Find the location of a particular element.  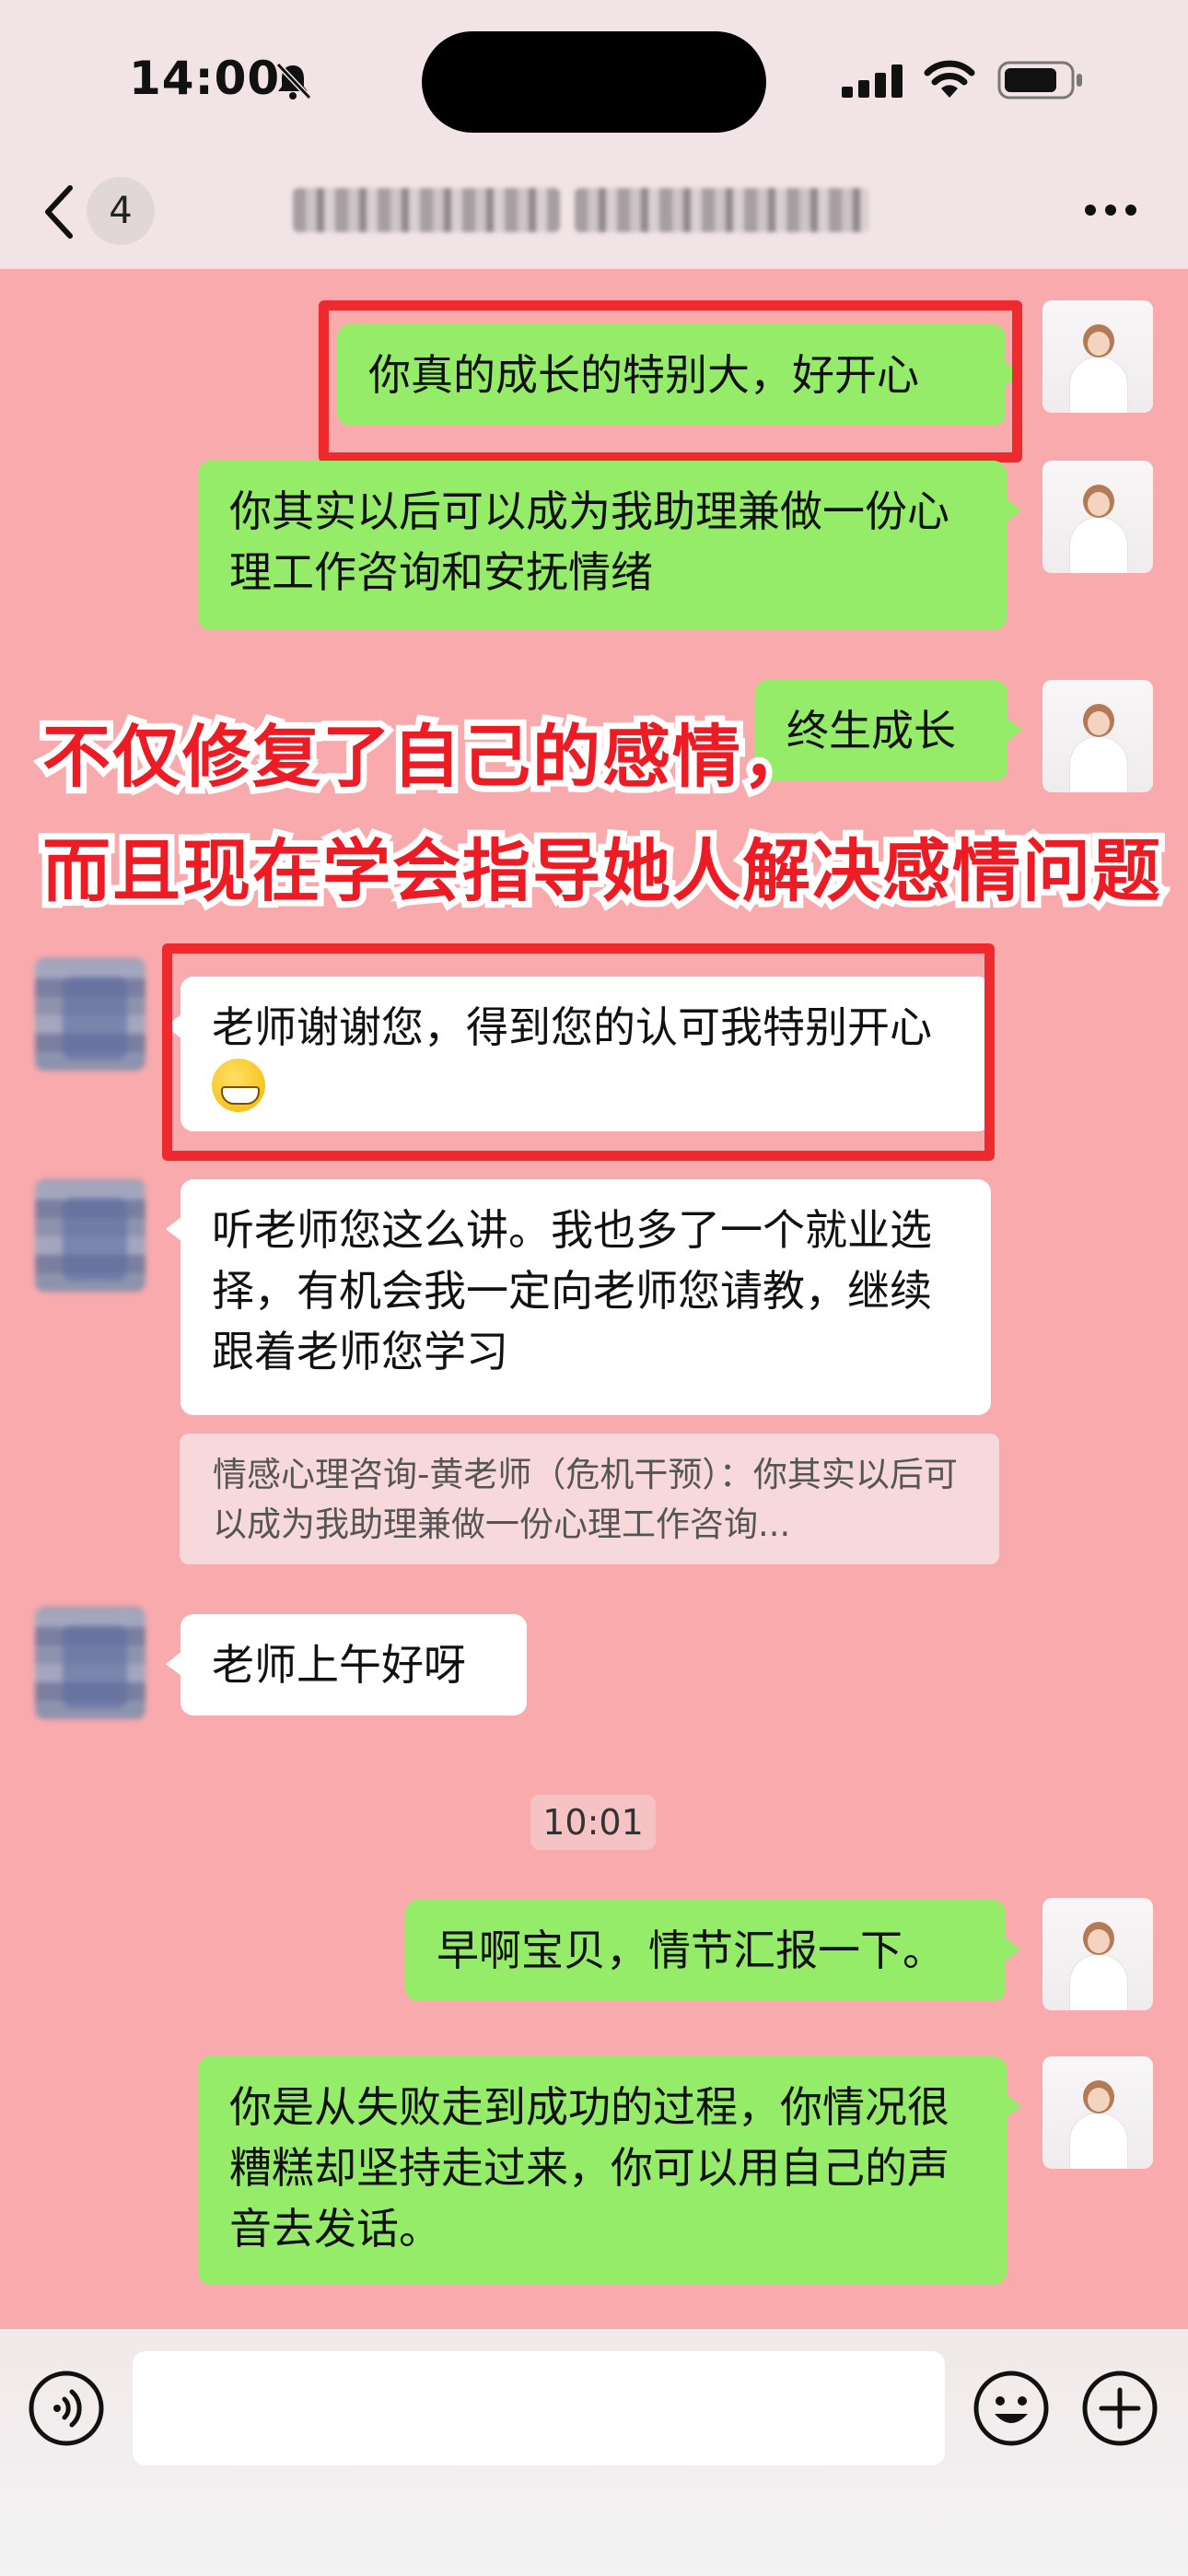

timestamp: 10:01 is located at coordinates (593, 1822).